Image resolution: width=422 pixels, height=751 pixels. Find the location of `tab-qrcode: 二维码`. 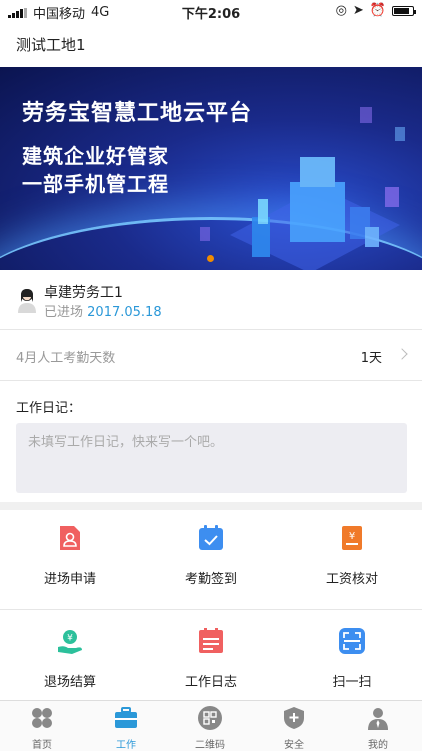

tab-qrcode: 二维码 is located at coordinates (210, 726).